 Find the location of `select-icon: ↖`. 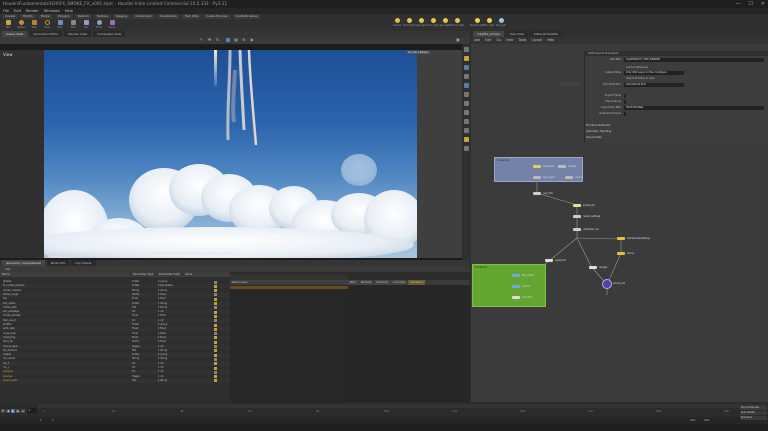

select-icon: ↖ is located at coordinates (202, 40).